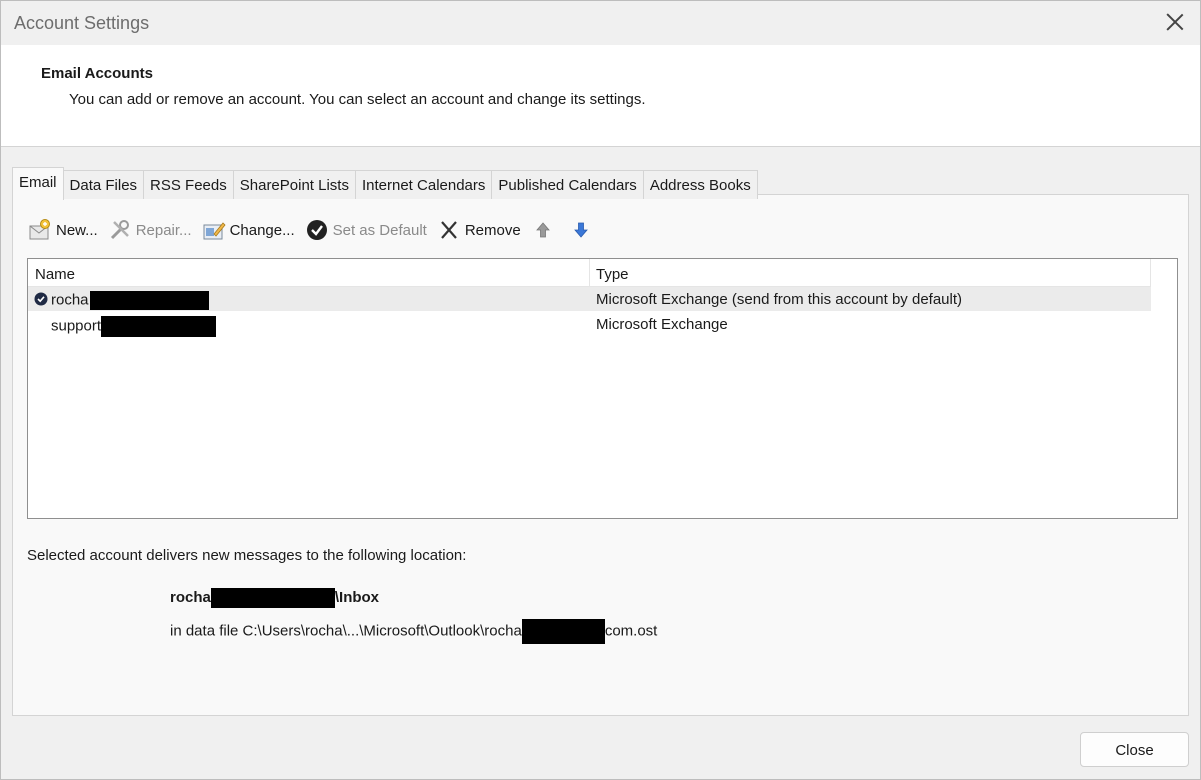 The height and width of the screenshot is (780, 1201). I want to click on set-as-default-button: Set as Default, so click(366, 230).